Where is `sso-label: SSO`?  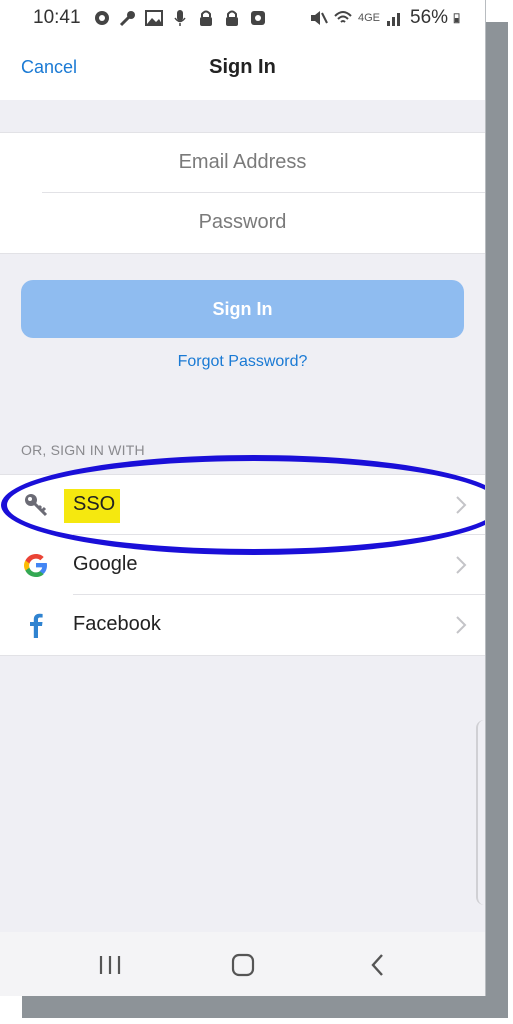 sso-label: SSO is located at coordinates (94, 504).